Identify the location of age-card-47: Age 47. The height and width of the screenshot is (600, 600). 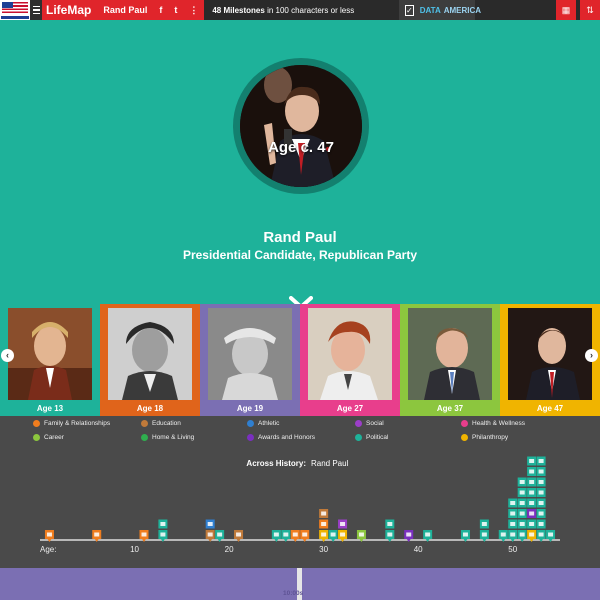
(550, 360).